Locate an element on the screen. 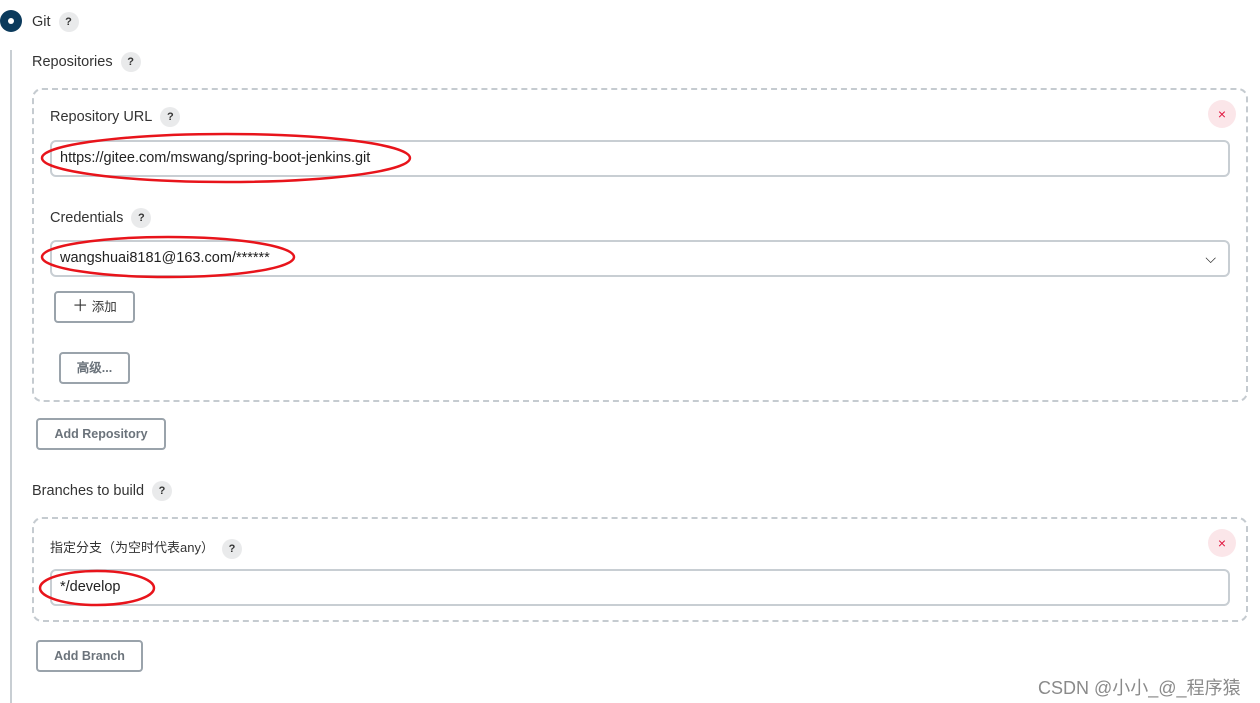  plus-icon: ＋ is located at coordinates (80, 306).